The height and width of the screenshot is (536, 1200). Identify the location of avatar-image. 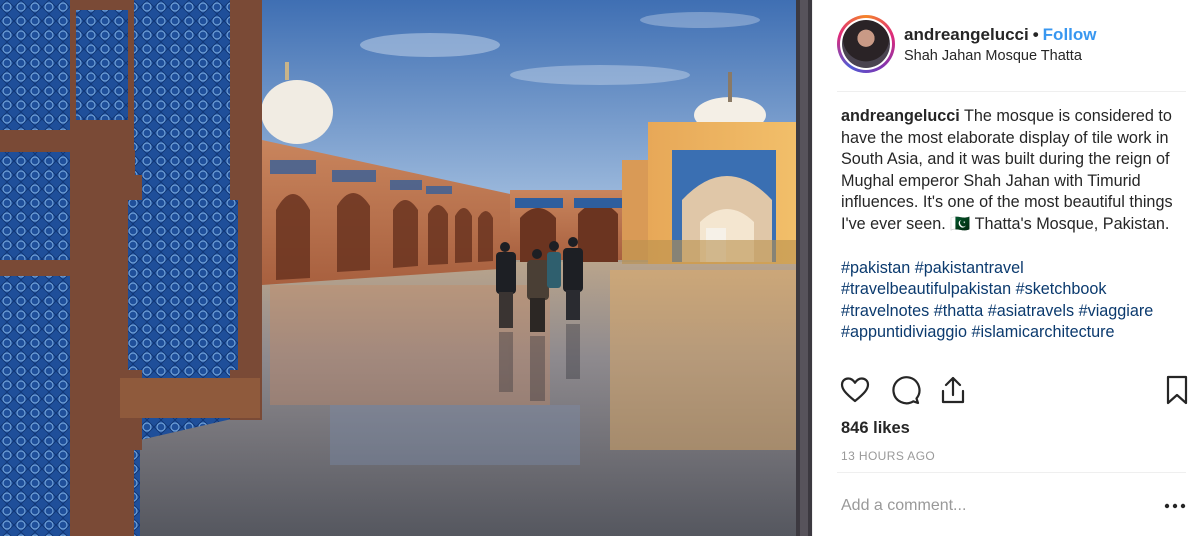
(866, 44).